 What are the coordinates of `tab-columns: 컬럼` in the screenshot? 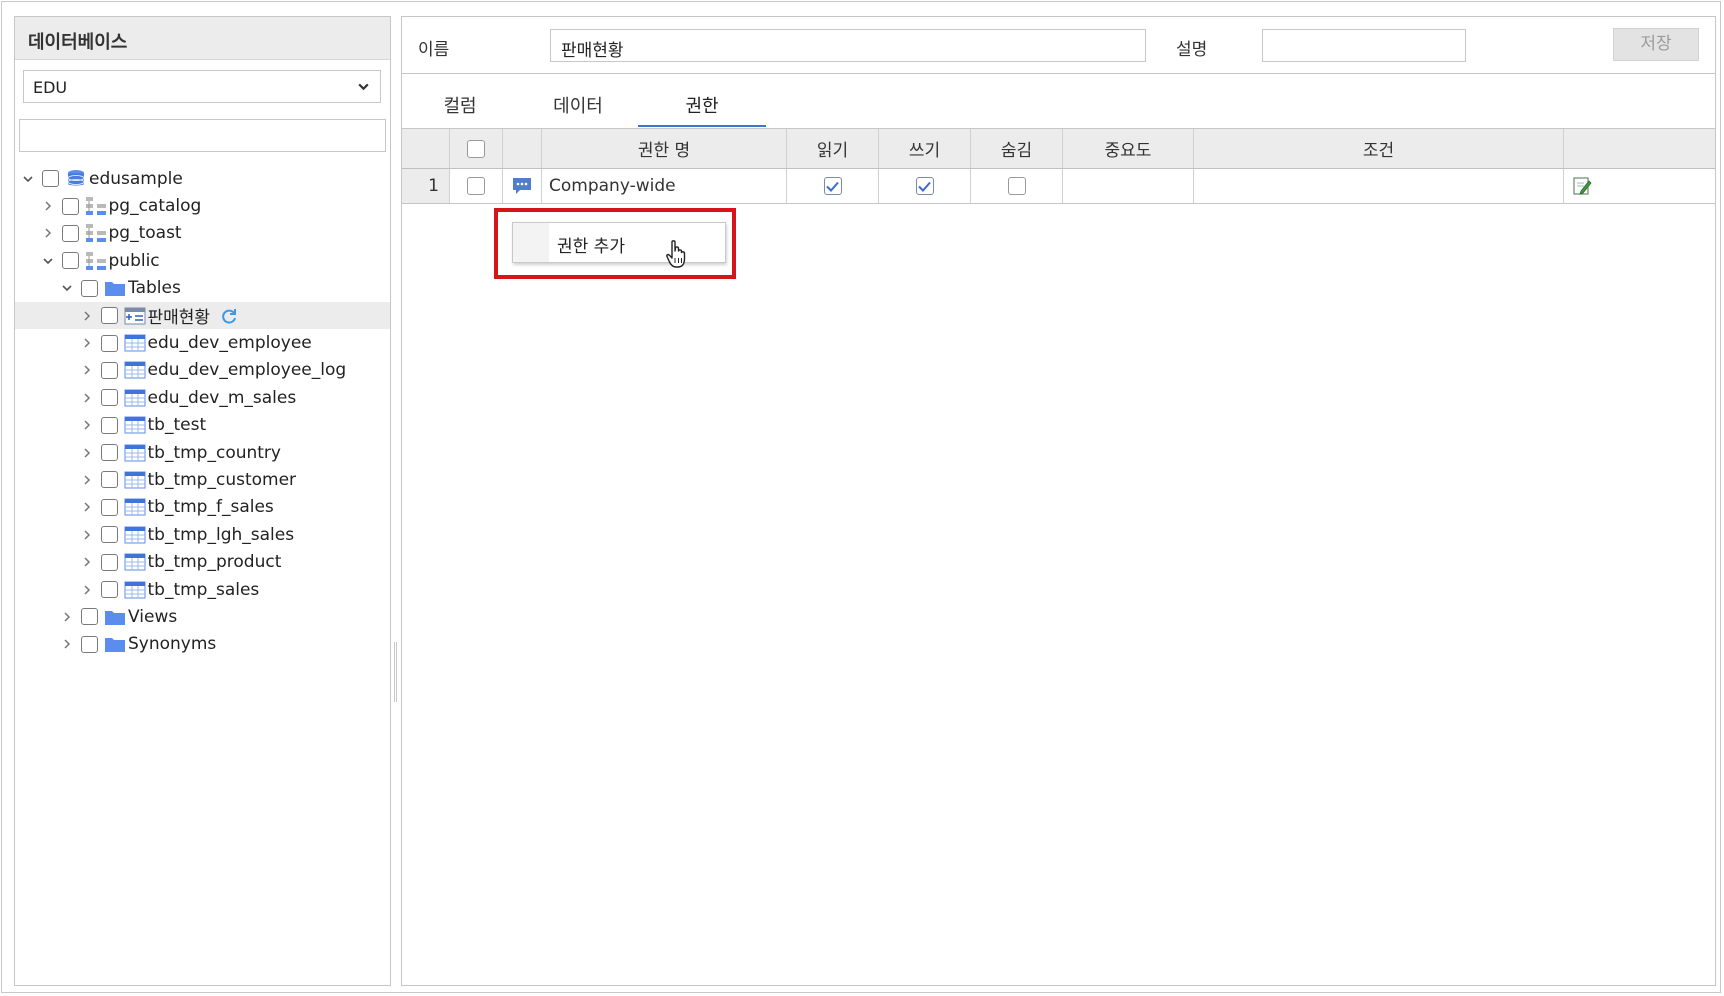 It's located at (460, 107).